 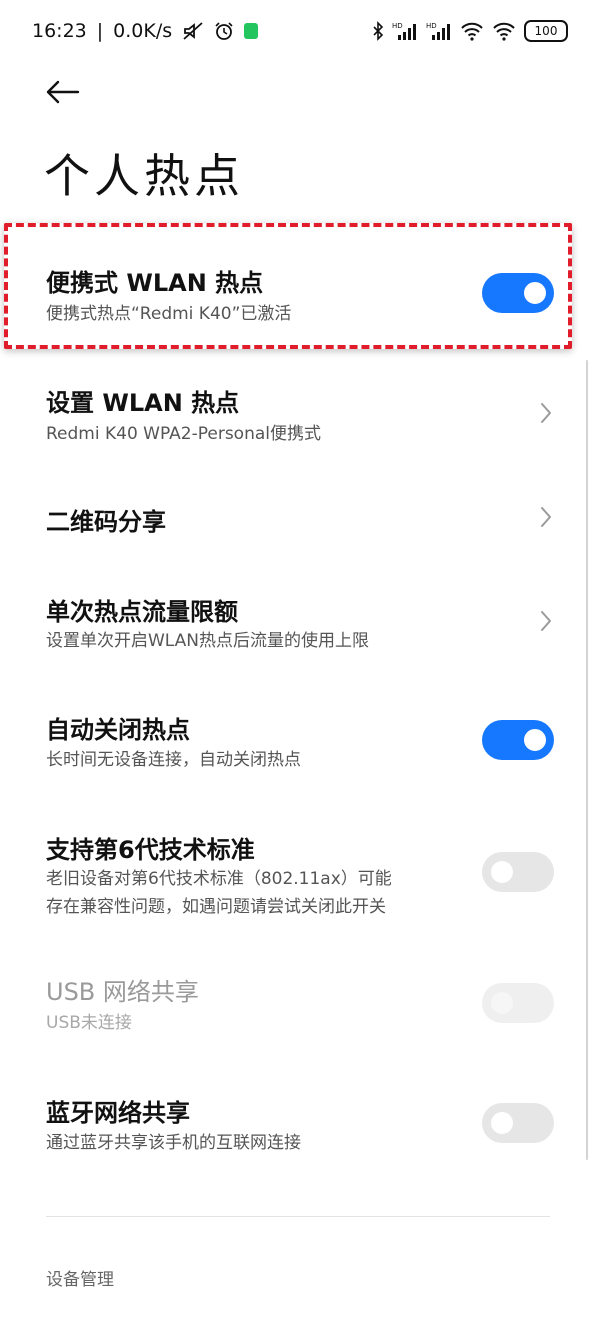 I want to click on bluetooth-tethering-title: 蓝牙网络共享, so click(x=118, y=1113).